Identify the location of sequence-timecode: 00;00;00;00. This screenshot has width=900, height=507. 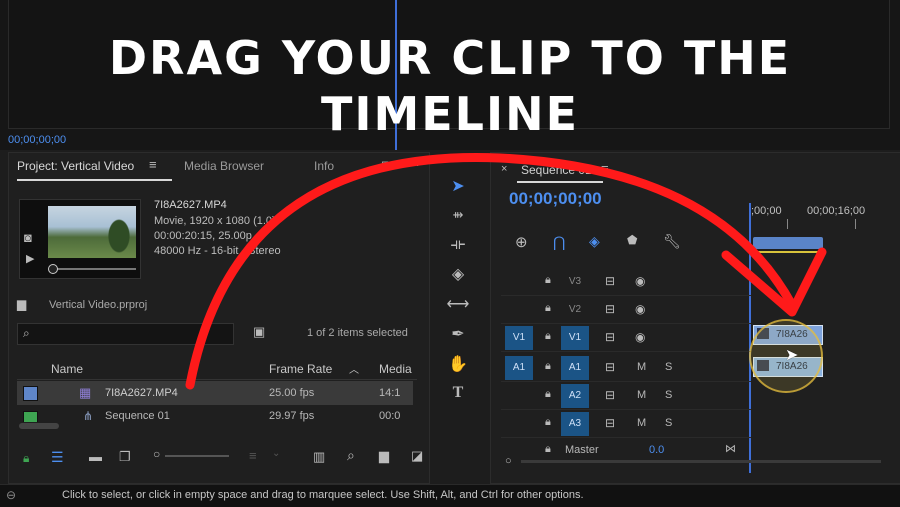
(555, 199).